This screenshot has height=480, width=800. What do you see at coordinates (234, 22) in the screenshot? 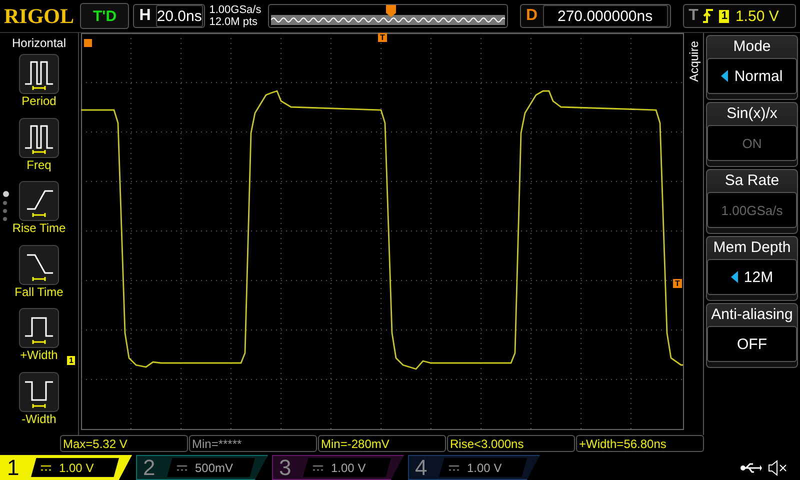
I see `memory-depth: 12.0M pts` at bounding box center [234, 22].